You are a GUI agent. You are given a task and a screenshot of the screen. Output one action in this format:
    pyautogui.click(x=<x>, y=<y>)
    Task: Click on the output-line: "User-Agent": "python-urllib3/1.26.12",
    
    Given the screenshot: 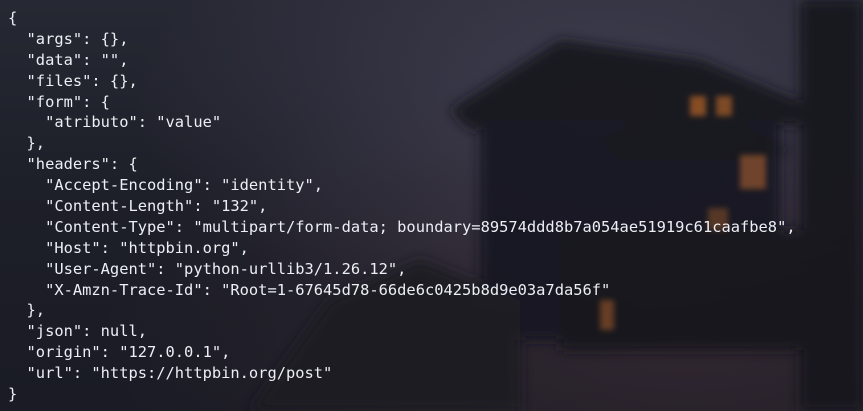 What is the action you would take?
    pyautogui.click(x=207, y=268)
    